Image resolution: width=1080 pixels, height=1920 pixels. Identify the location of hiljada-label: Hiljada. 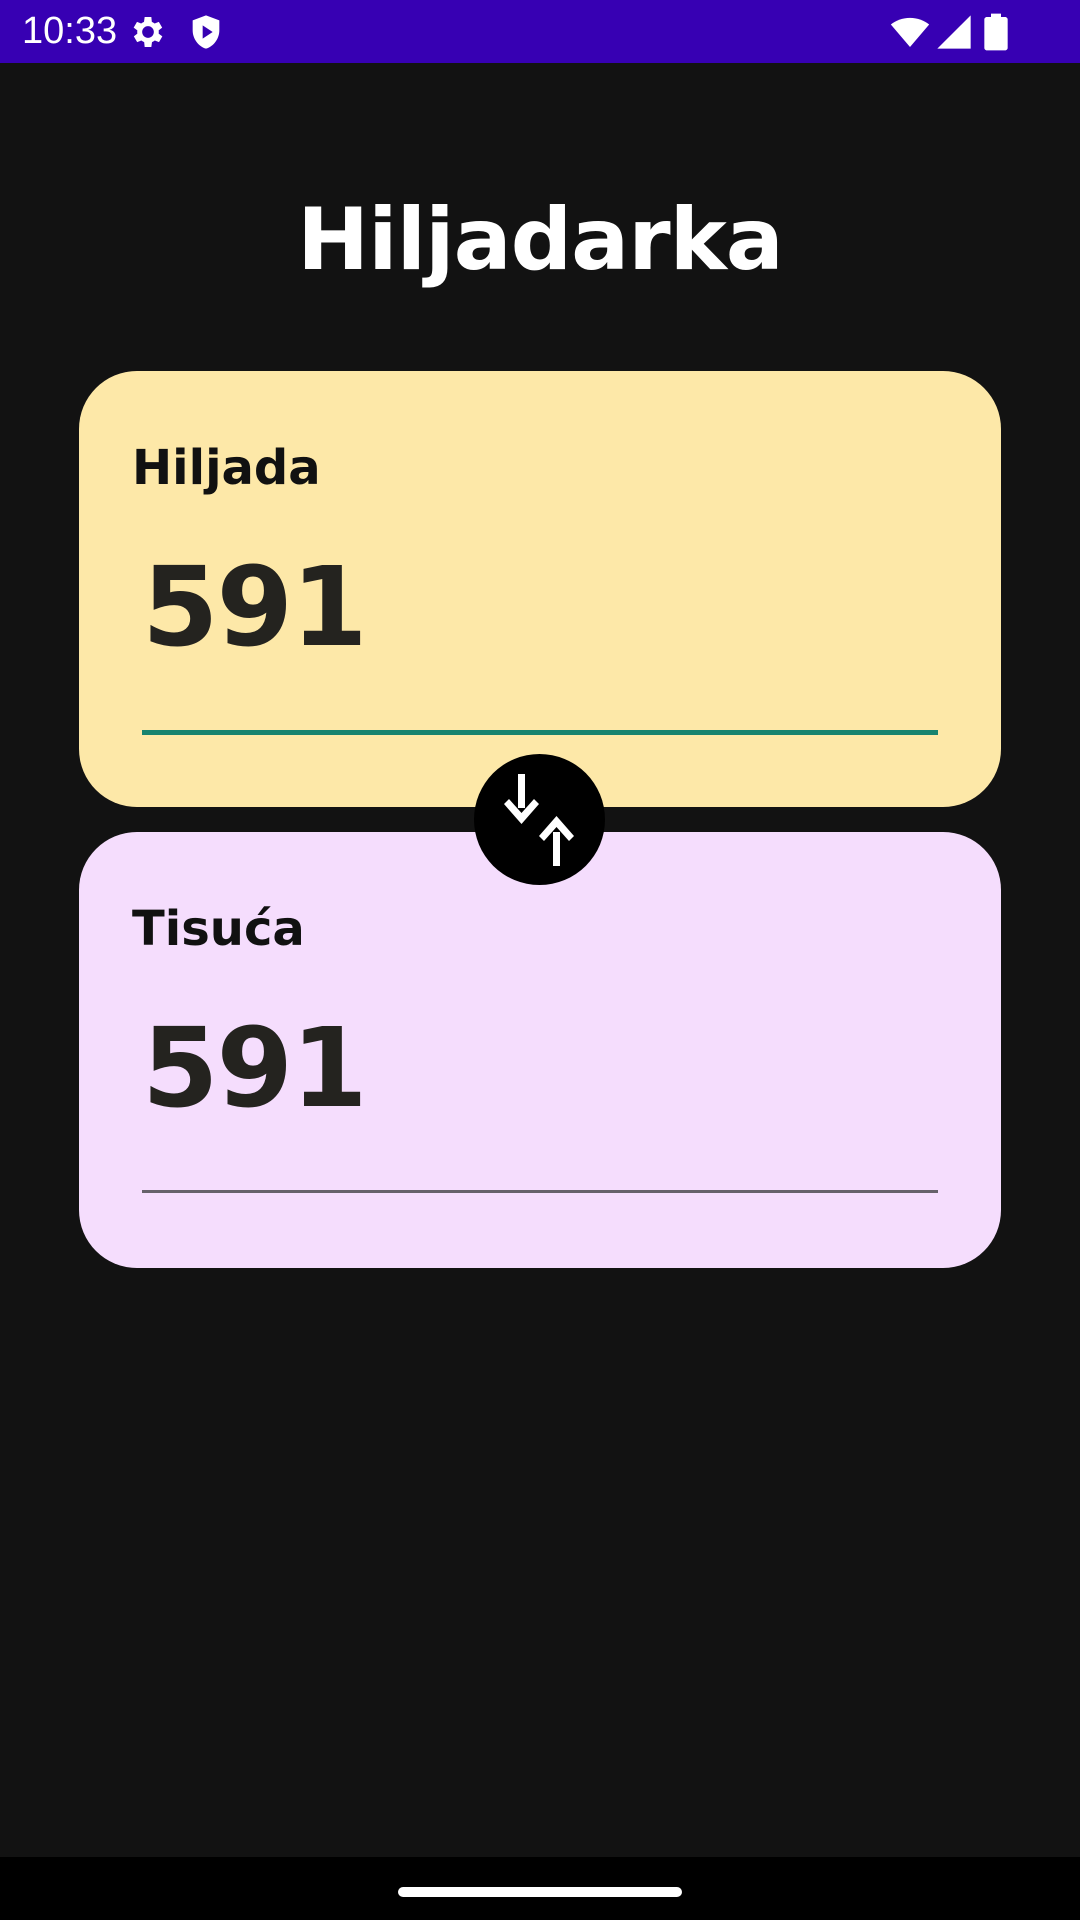
(226, 468).